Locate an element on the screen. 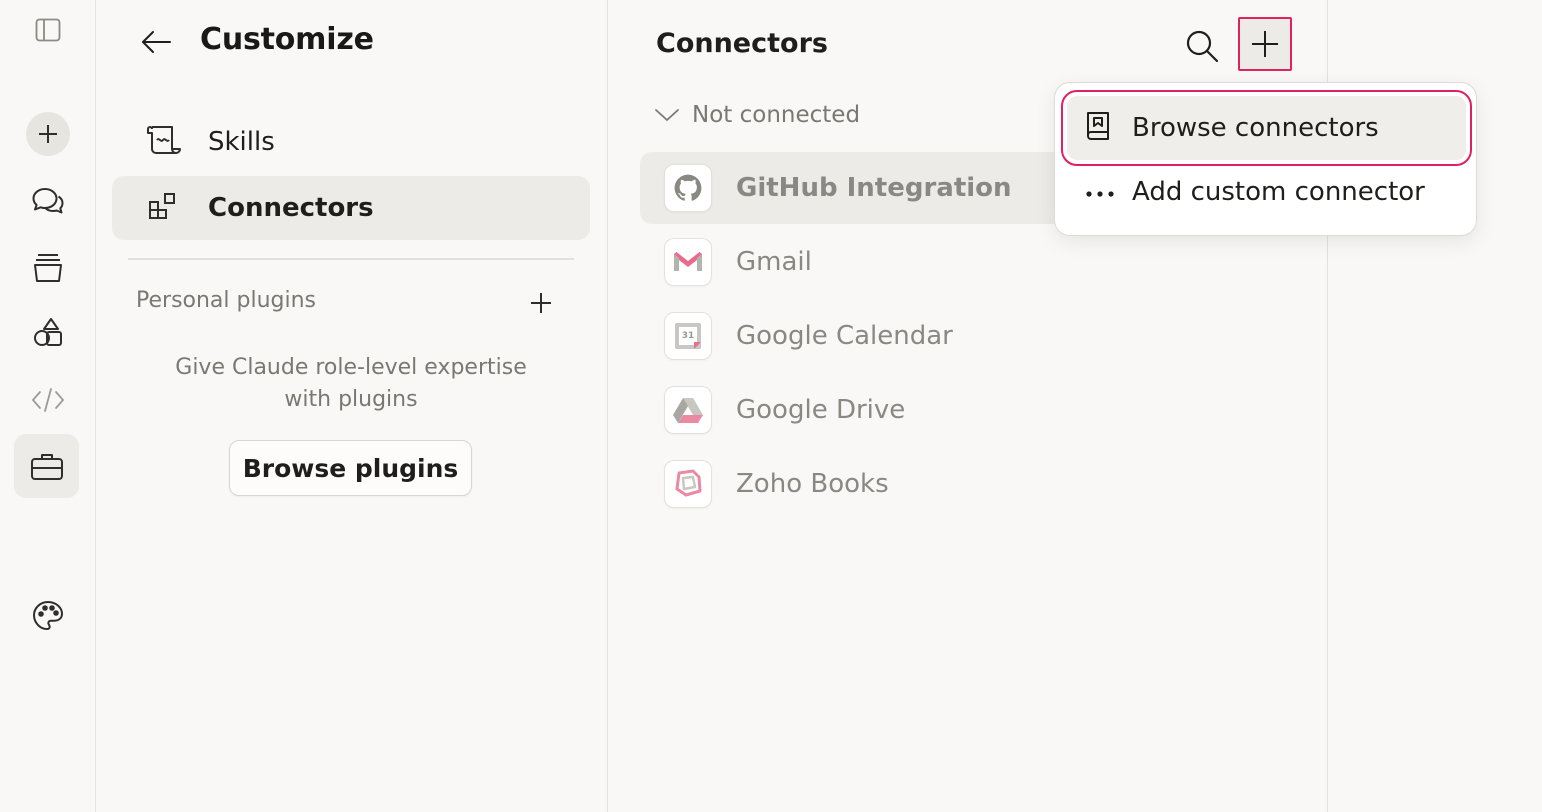 The width and height of the screenshot is (1542, 812). connector-row-google-calendar: 31 Google Calendar is located at coordinates (970, 336).